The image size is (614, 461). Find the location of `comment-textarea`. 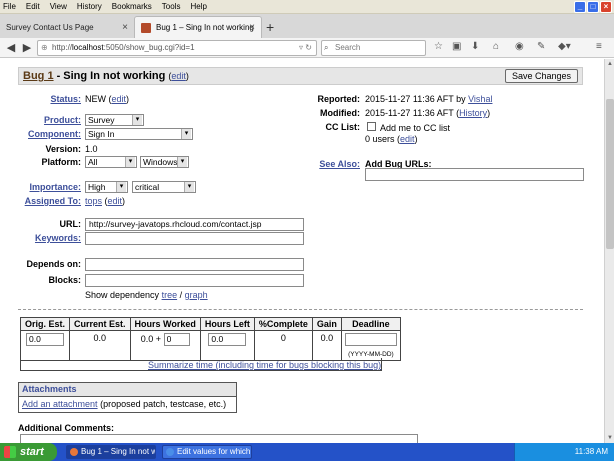

comment-textarea is located at coordinates (219, 438).